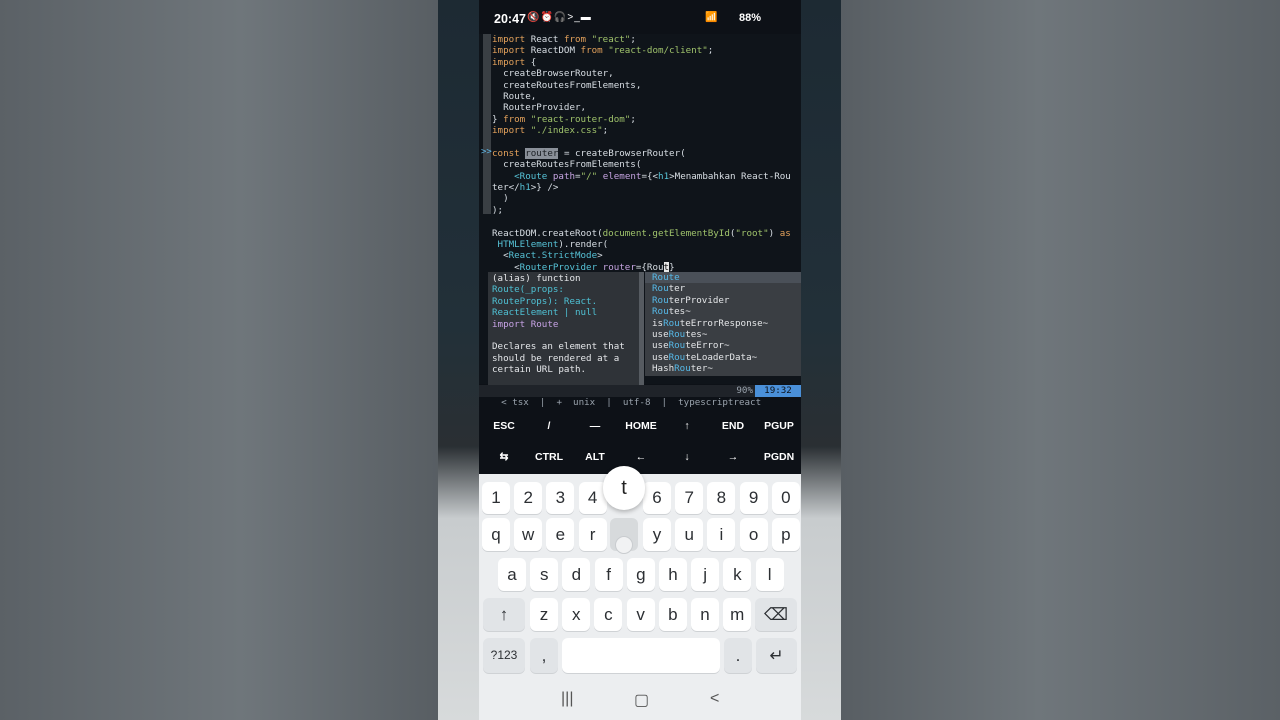 The image size is (1280, 720). What do you see at coordinates (646, 107) in the screenshot?
I see `code-line: RouterProvider,` at bounding box center [646, 107].